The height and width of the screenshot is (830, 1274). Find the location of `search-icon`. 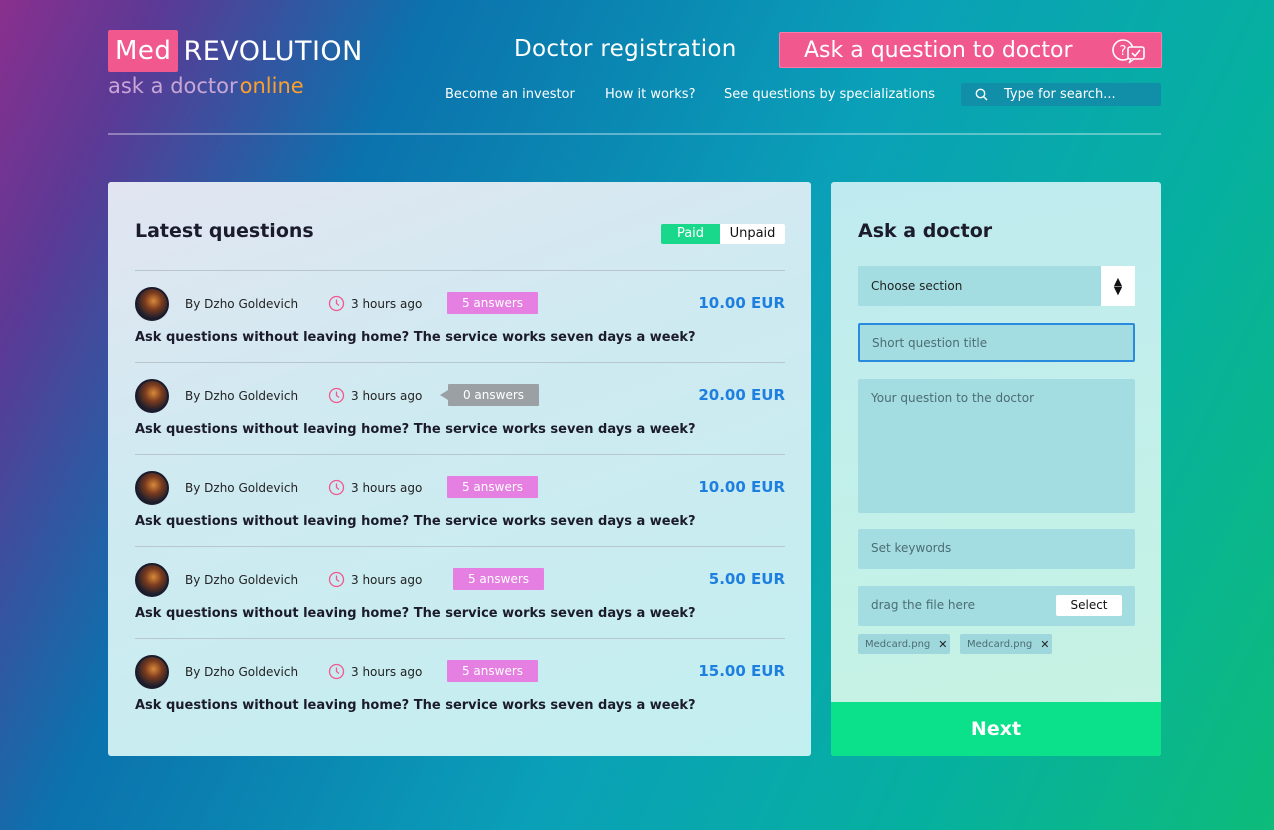

search-icon is located at coordinates (981, 94).